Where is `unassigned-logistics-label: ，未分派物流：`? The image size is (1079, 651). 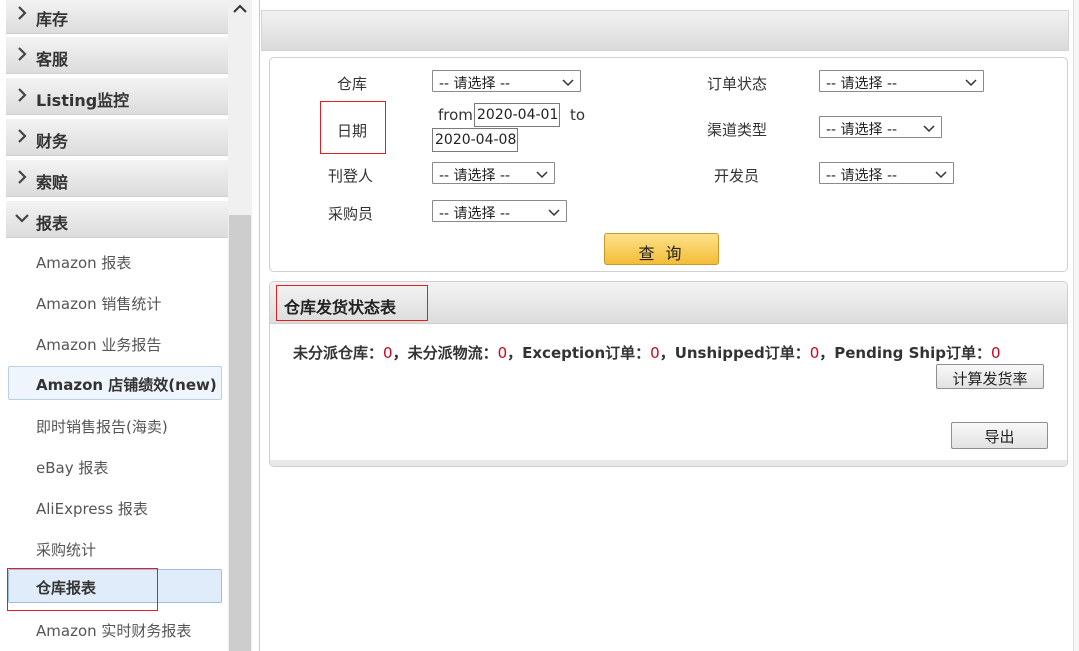
unassigned-logistics-label: ，未分派物流： is located at coordinates (445, 353).